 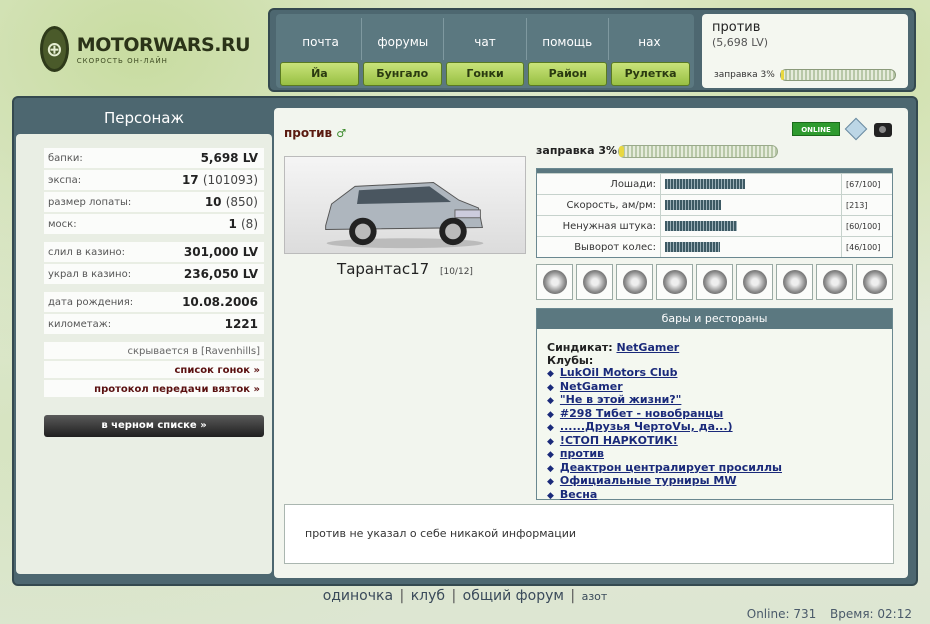 I want to click on suspension-icon, so click(x=714, y=282).